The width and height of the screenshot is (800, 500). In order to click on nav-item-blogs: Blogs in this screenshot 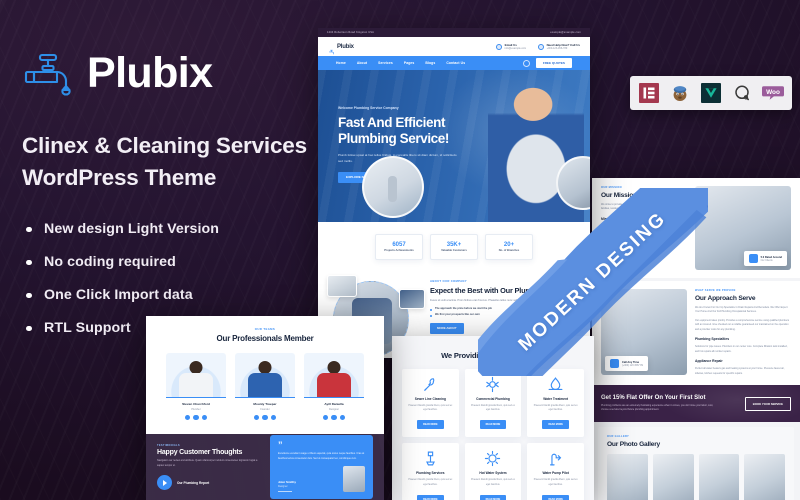, I will do `click(430, 63)`.